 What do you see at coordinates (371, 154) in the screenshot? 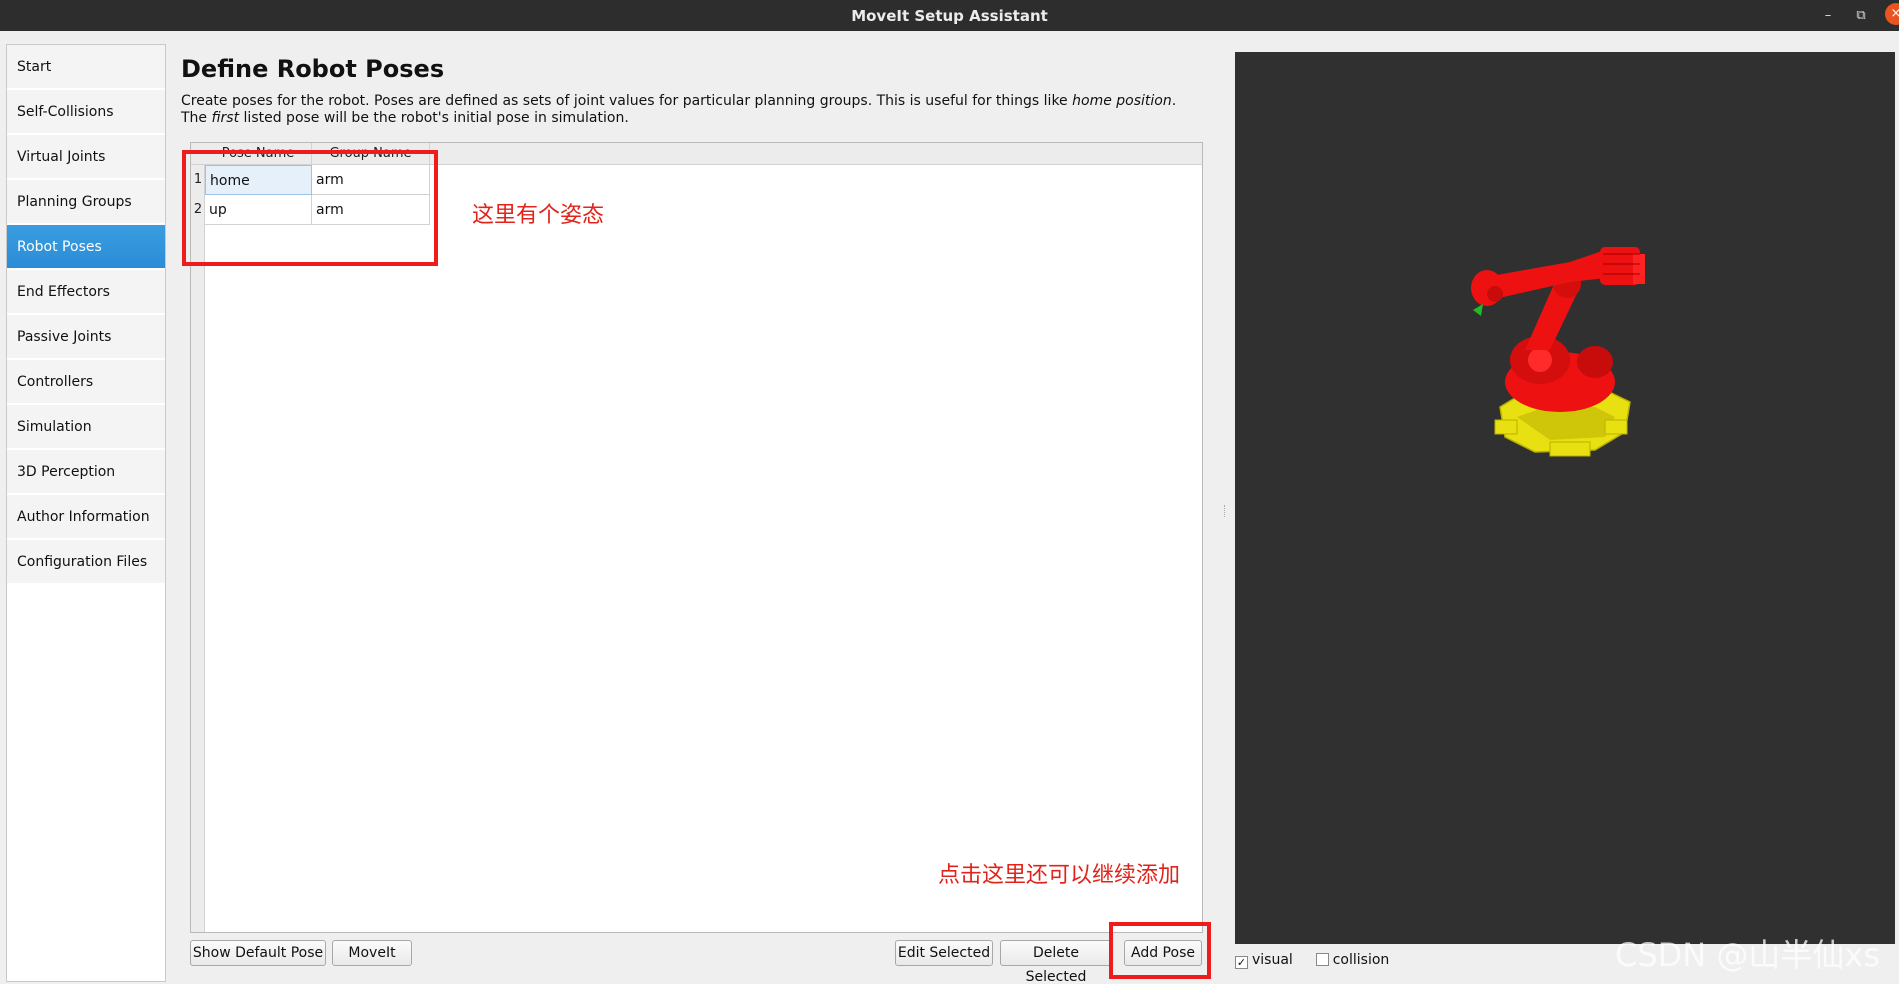
I see `column-header-group-name: Group Name` at bounding box center [371, 154].